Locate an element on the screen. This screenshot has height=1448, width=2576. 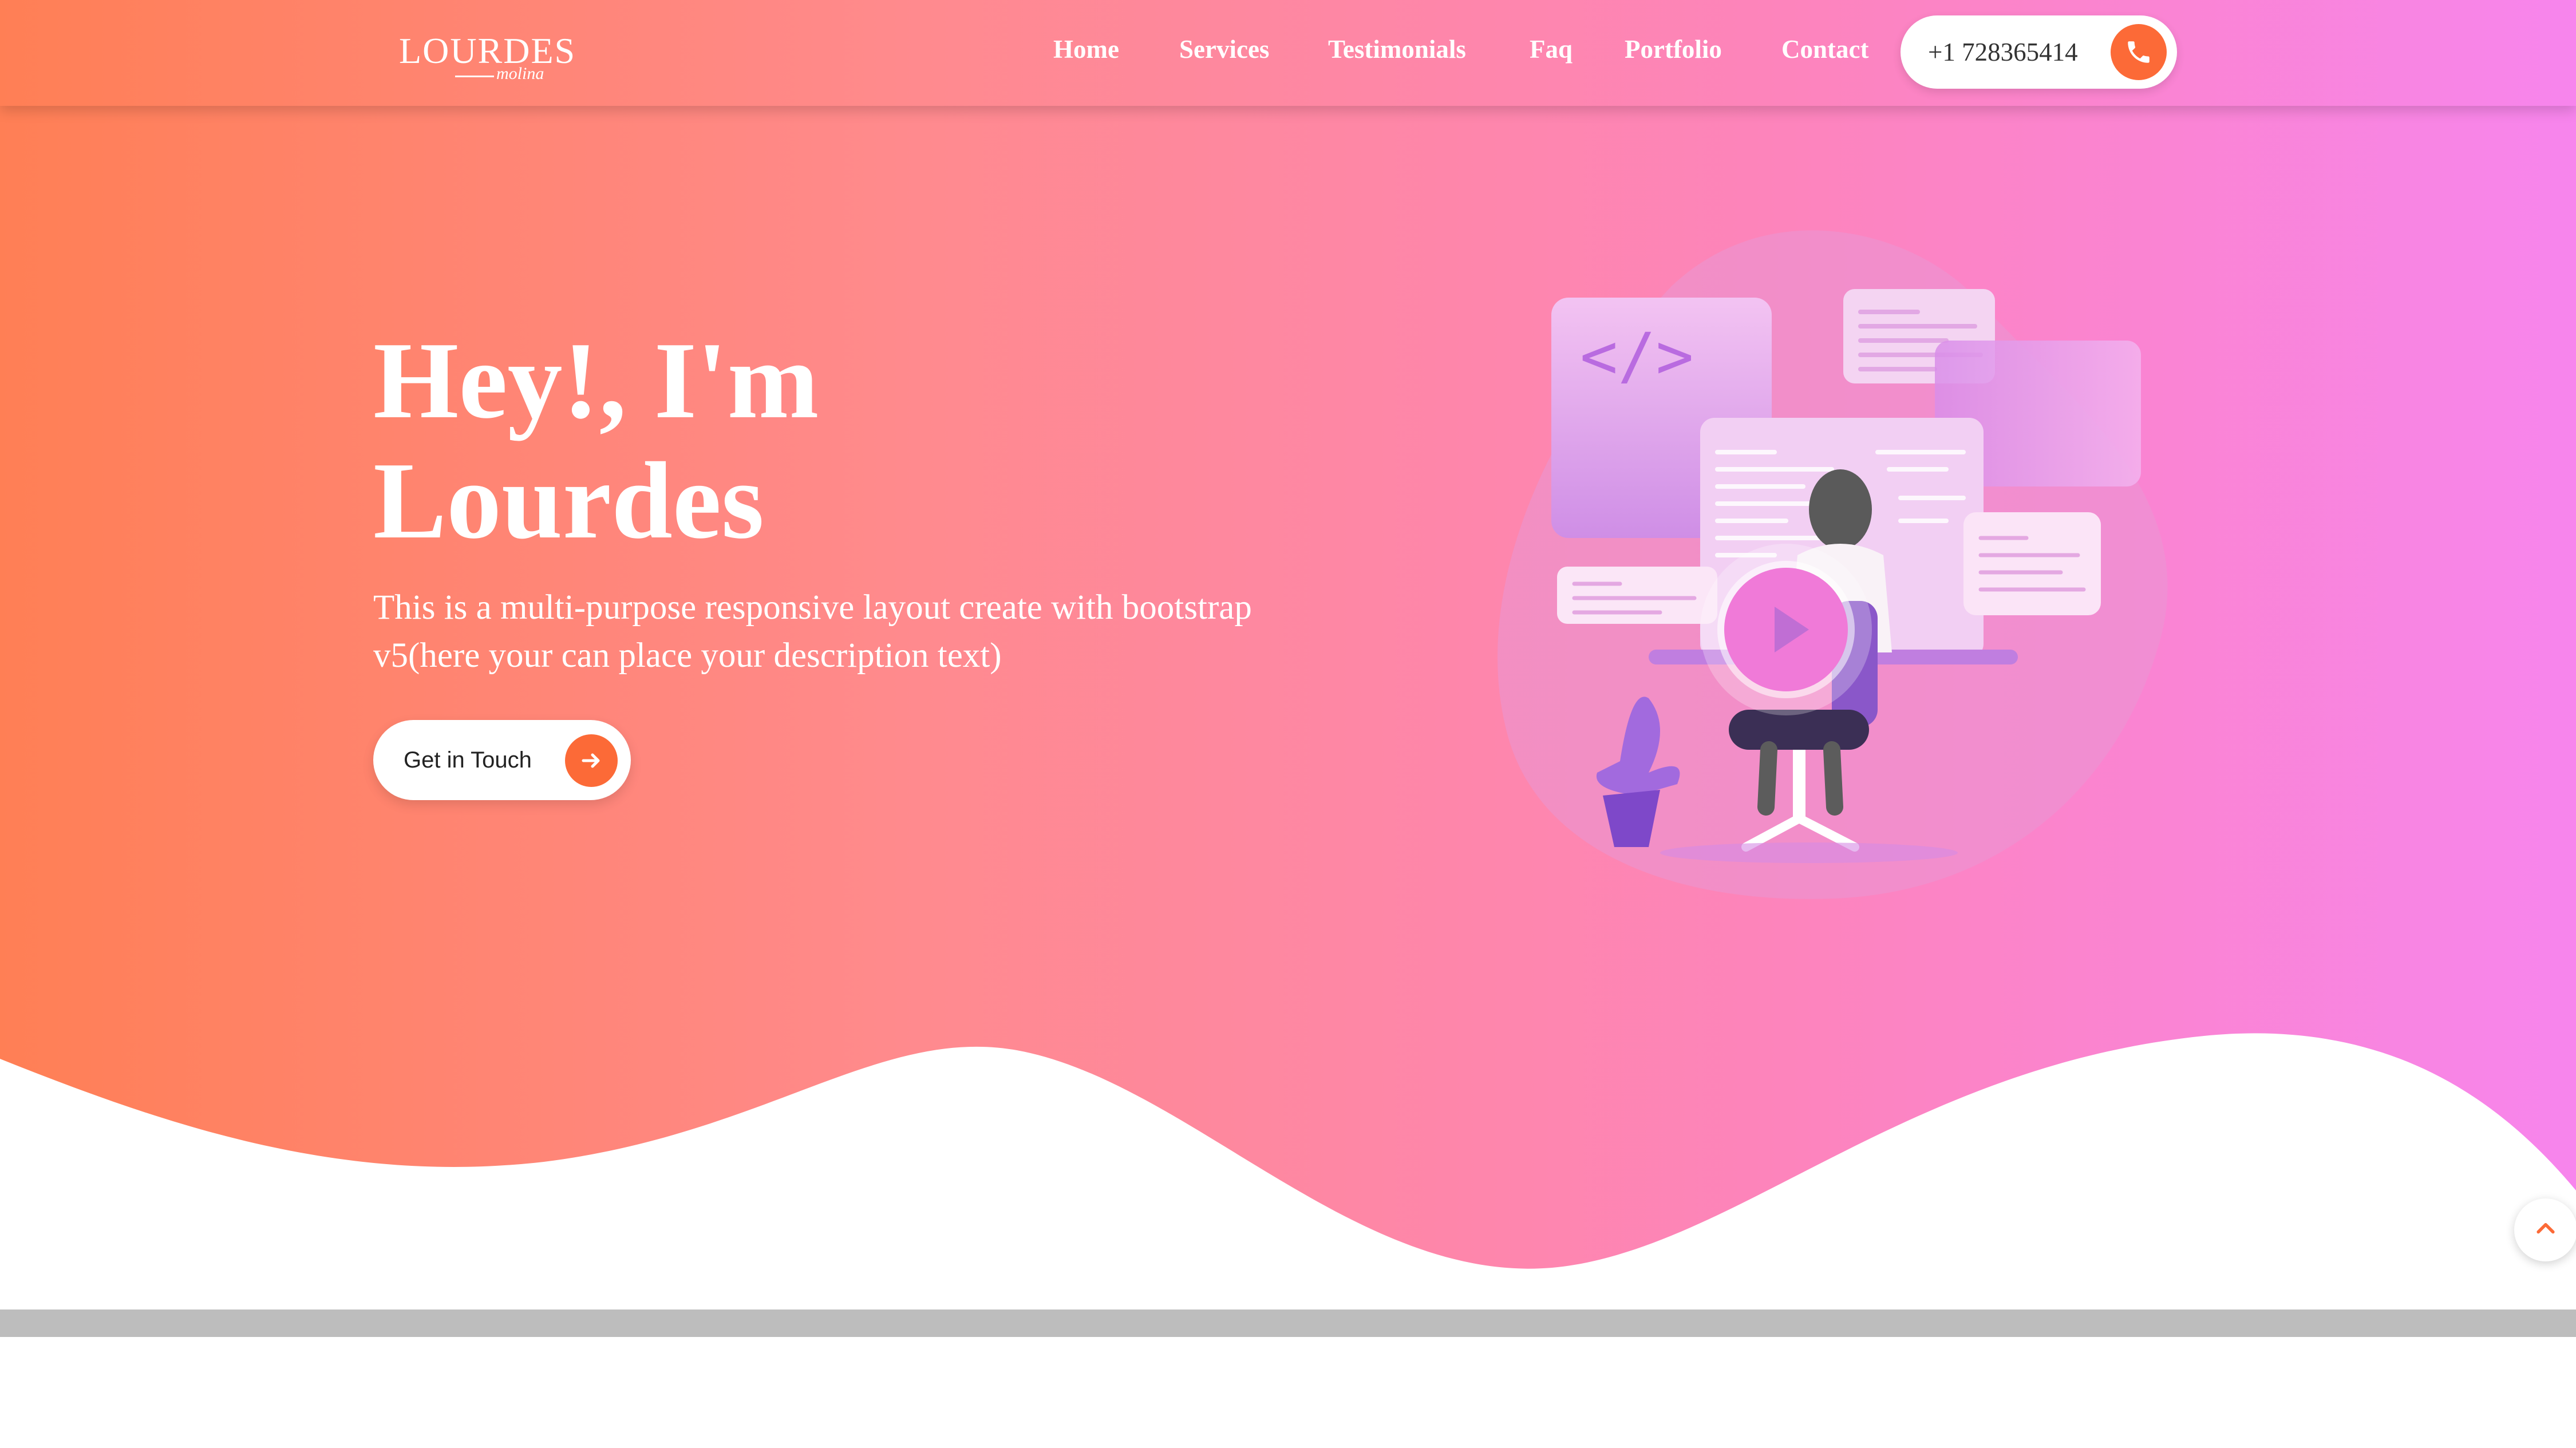
nav-link-services: Services is located at coordinates (1224, 49).